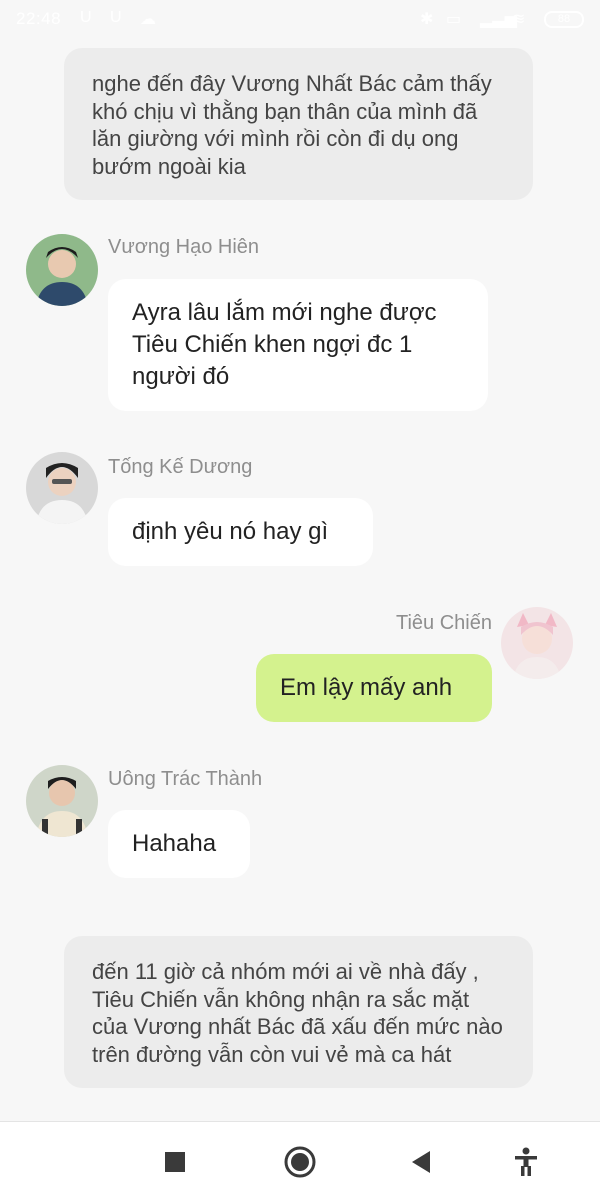 This screenshot has width=600, height=1200. I want to click on sender-name: Uông Trác Thành, so click(185, 779).